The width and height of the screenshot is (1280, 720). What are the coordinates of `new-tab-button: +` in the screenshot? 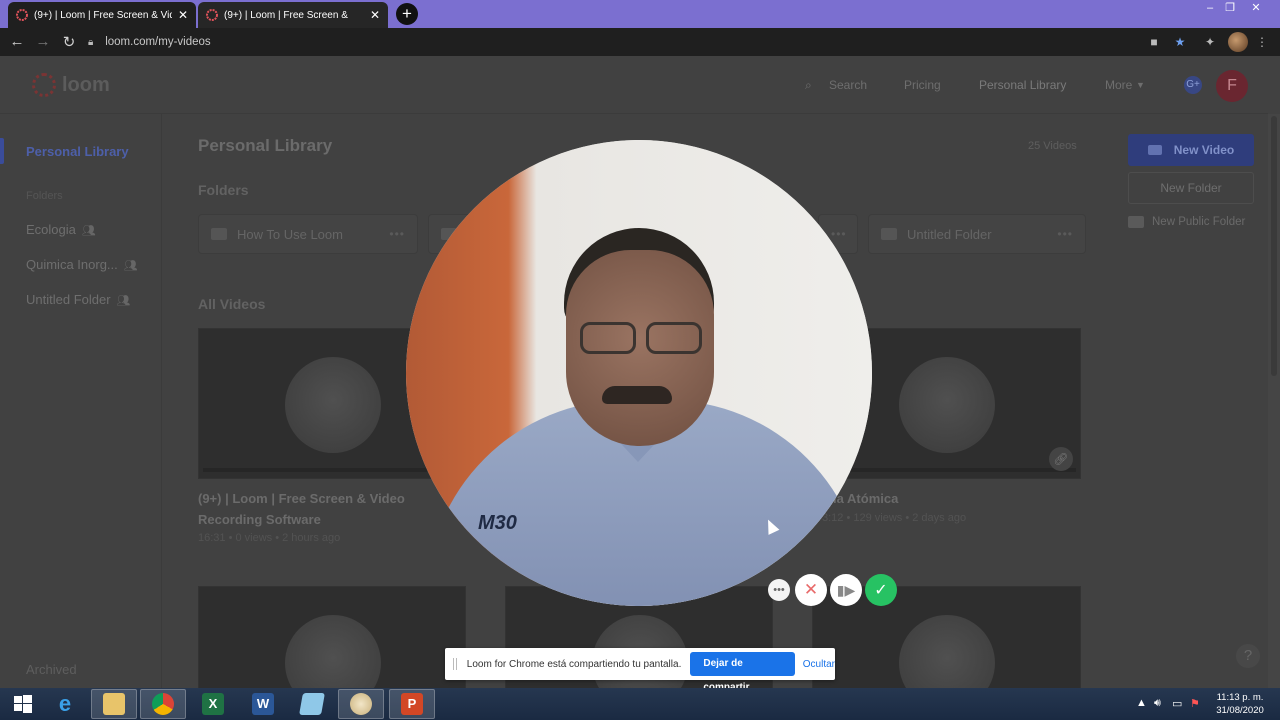 It's located at (407, 14).